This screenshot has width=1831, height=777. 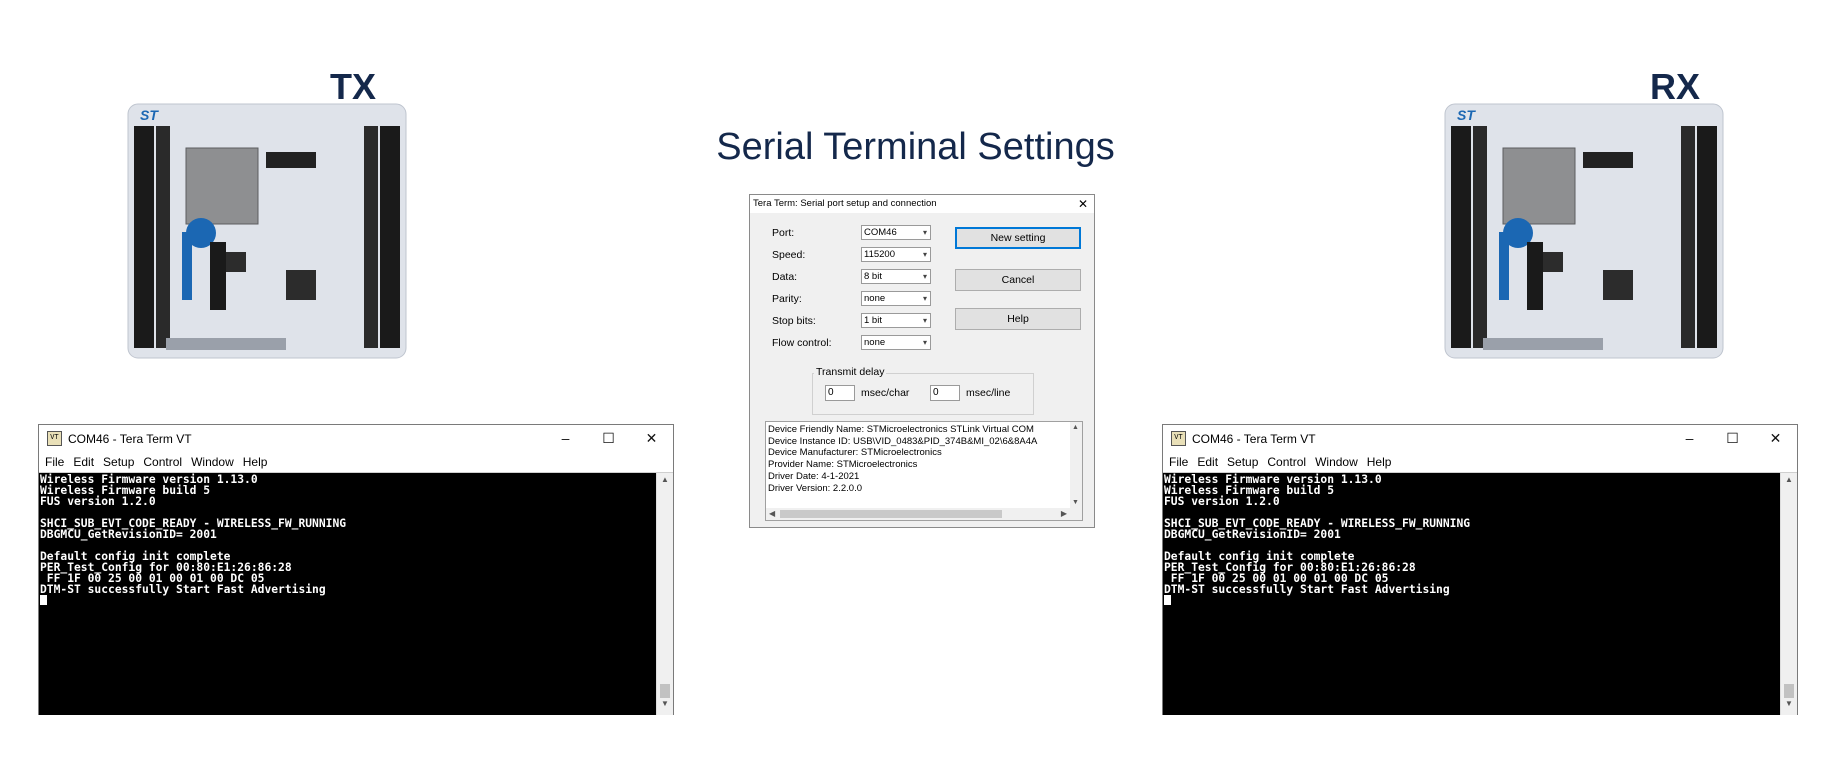 I want to click on port-label: Port:, so click(x=783, y=233).